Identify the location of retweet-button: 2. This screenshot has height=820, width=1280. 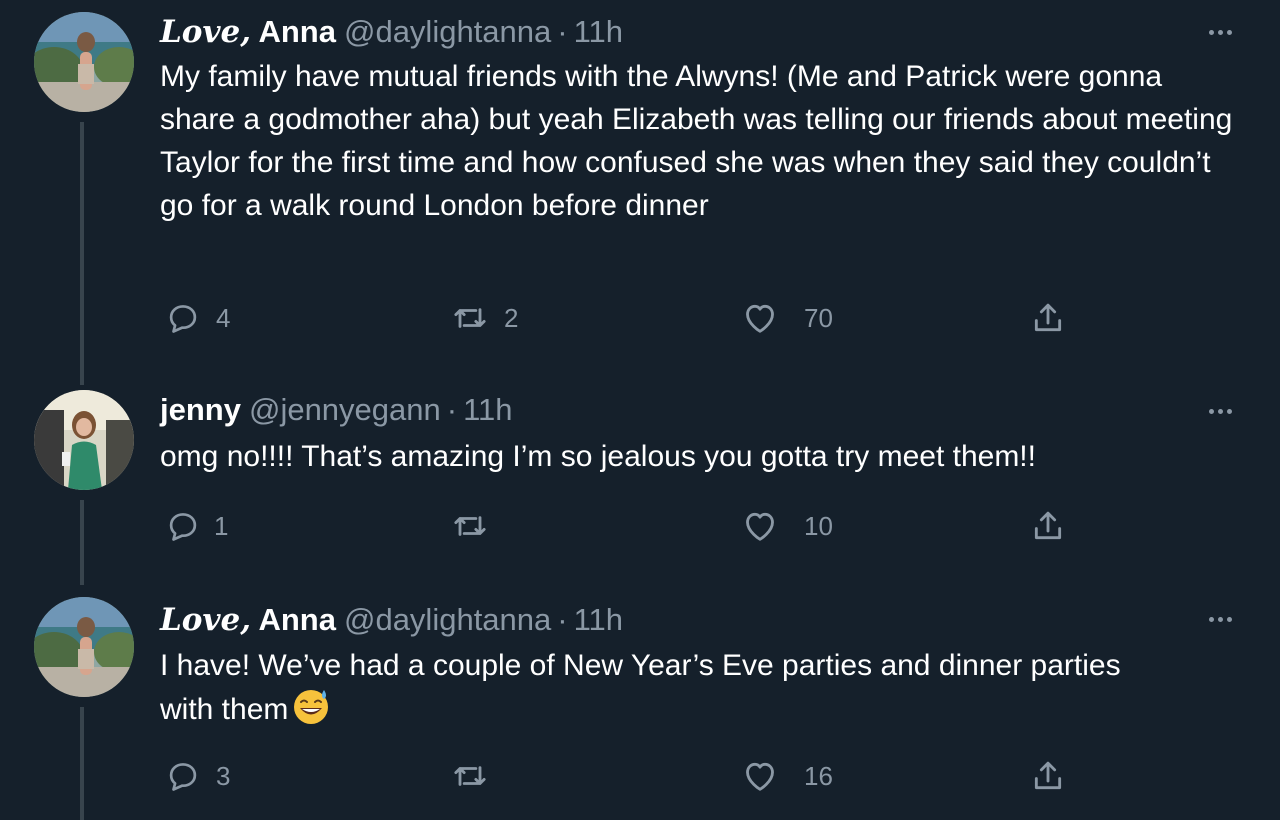
(484, 318).